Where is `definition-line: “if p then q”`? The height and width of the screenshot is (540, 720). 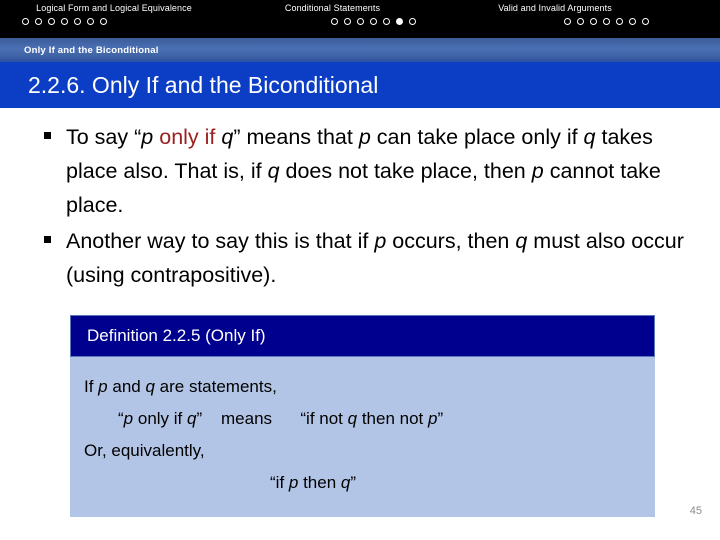 definition-line: “if p then q” is located at coordinates (313, 482).